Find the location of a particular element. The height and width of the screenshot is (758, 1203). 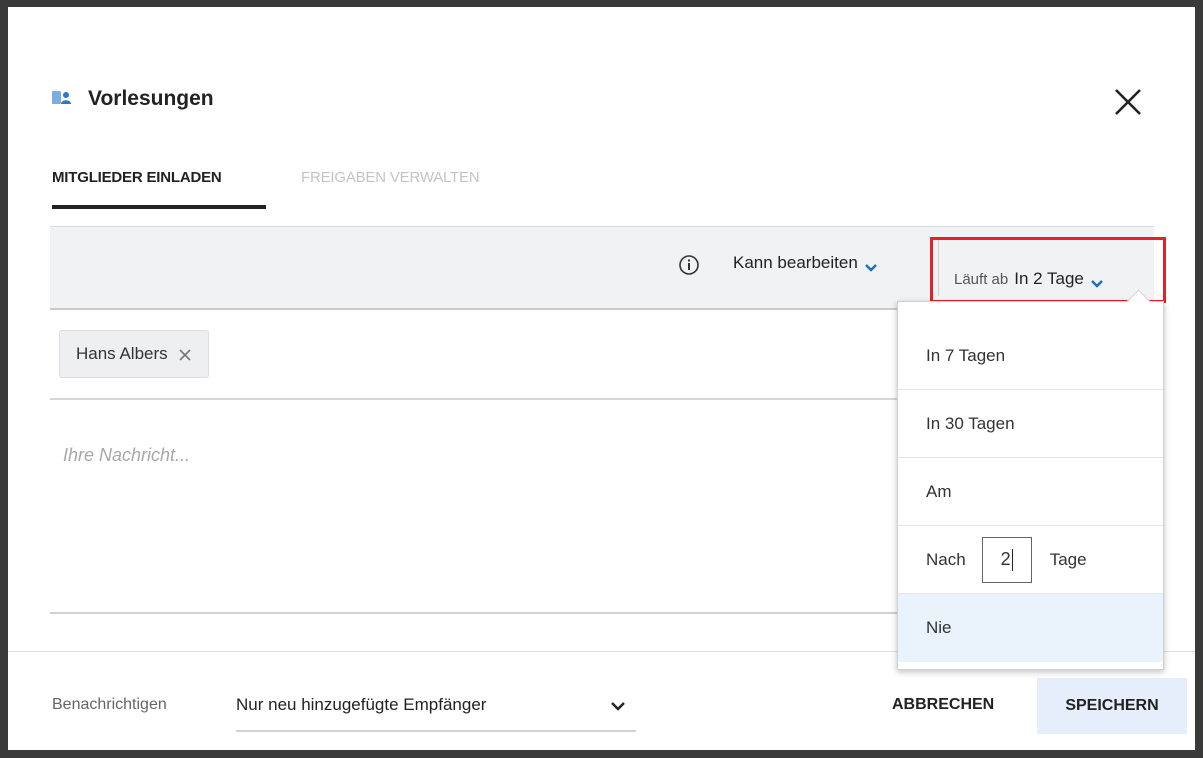

recipients-field: Hans Albers is located at coordinates (480, 355).